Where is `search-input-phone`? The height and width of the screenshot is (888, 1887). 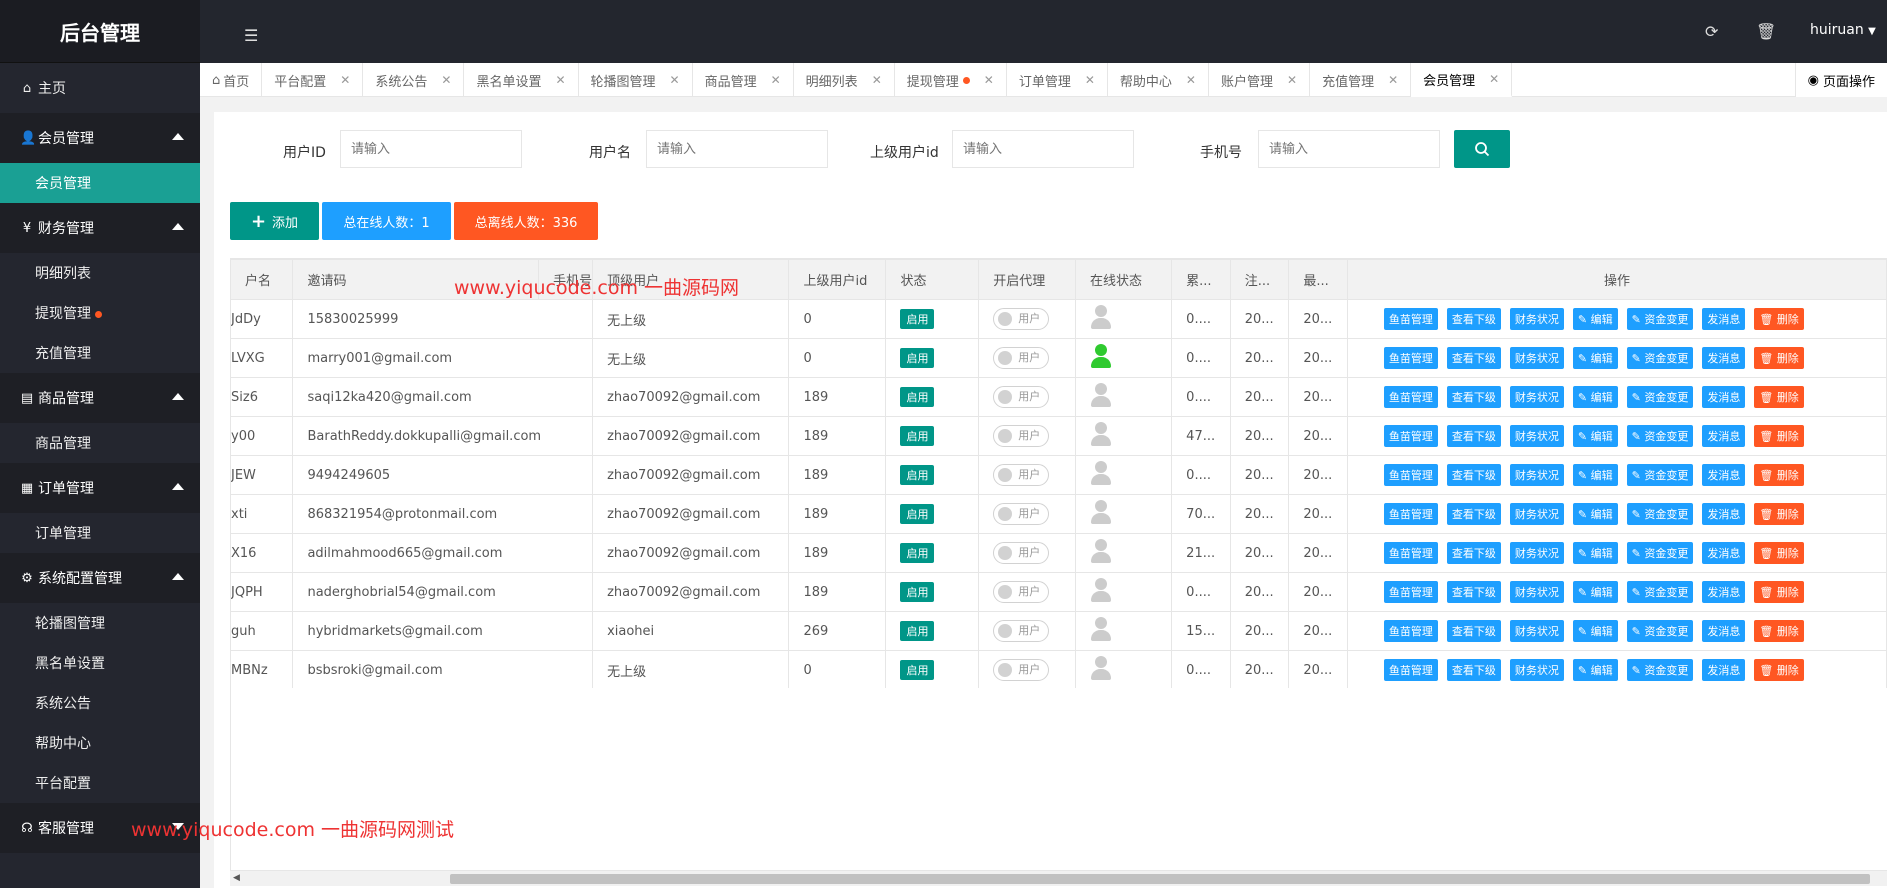
search-input-phone is located at coordinates (1349, 149).